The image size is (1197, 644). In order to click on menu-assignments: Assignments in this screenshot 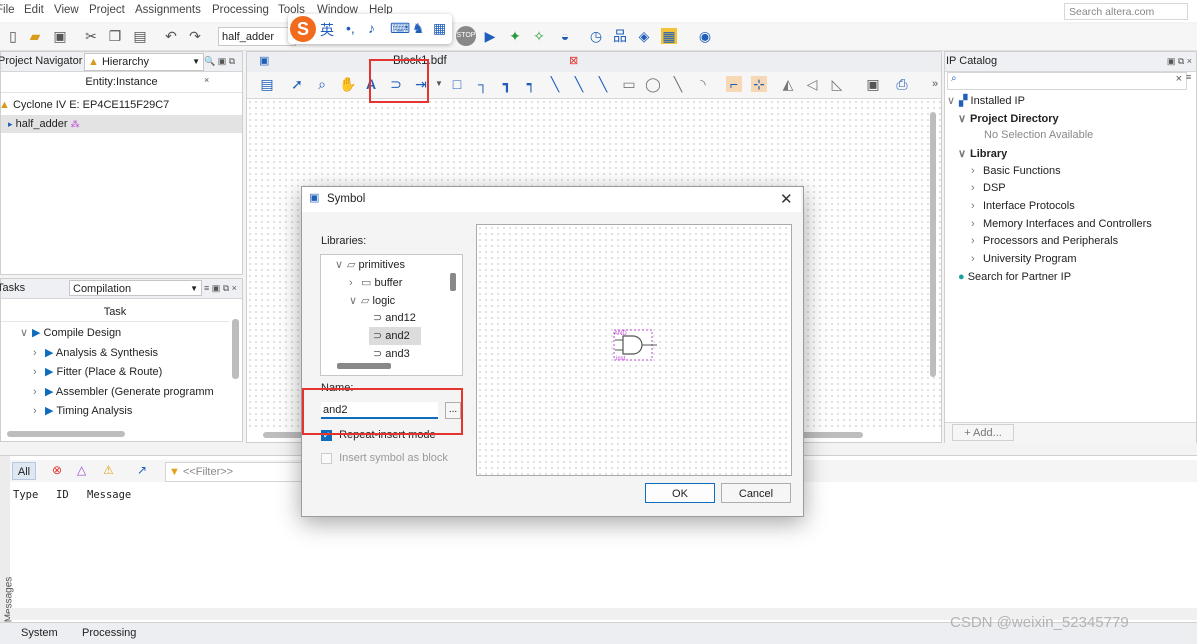, I will do `click(168, 10)`.